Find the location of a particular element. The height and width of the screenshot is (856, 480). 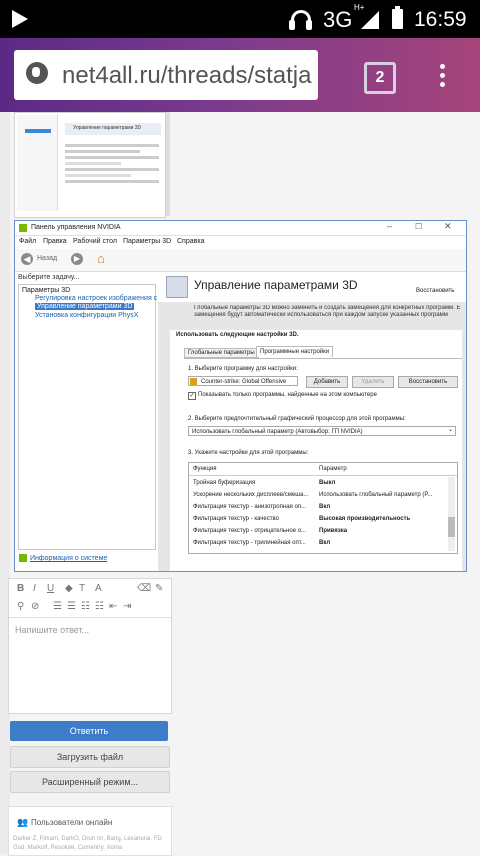

thumb-sidebar is located at coordinates (37, 163).